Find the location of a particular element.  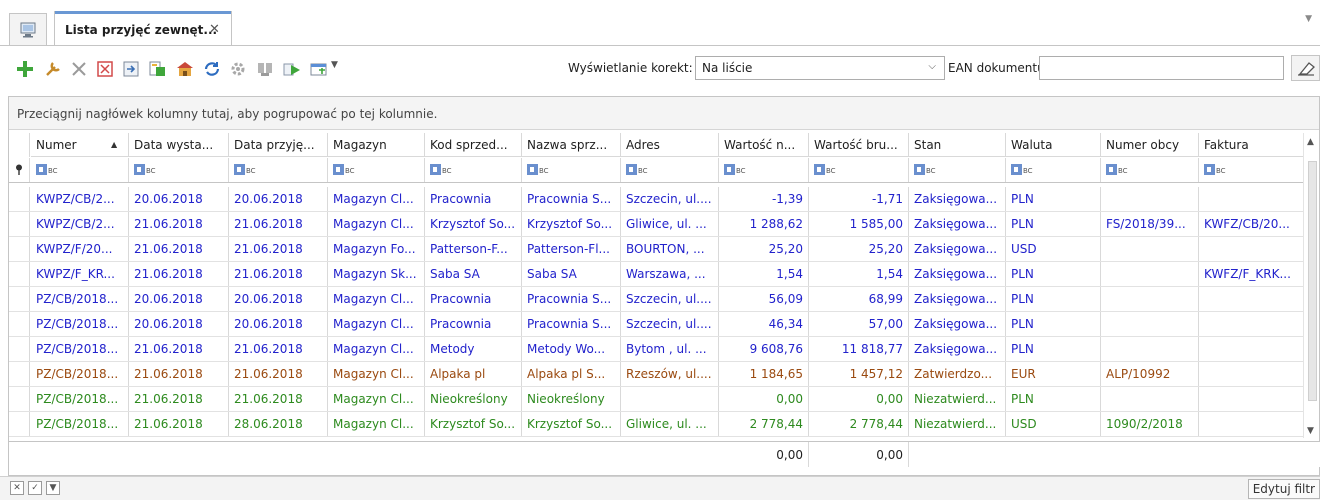

table-cell: 25,20 is located at coordinates (764, 249).